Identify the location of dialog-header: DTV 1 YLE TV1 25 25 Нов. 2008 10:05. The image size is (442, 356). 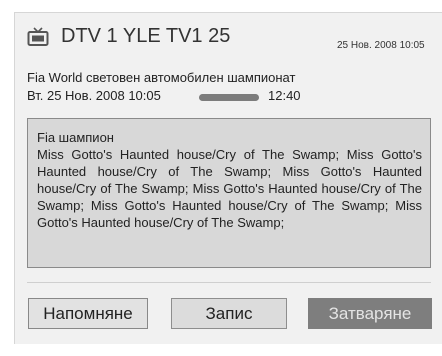
(228, 37).